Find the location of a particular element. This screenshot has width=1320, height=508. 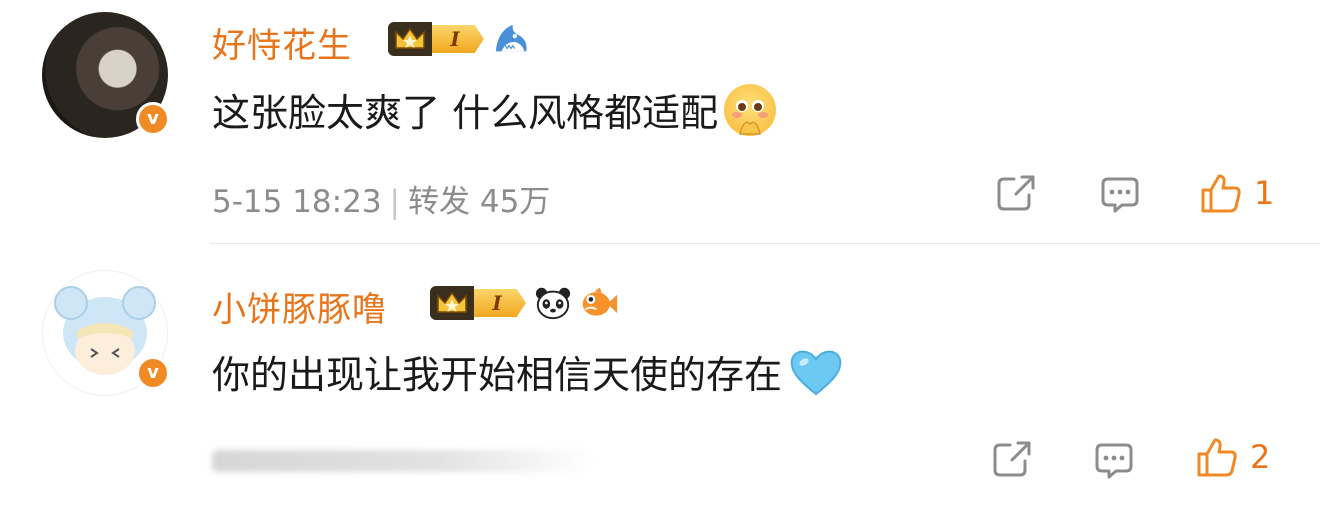

comment-text: 你的出现让我开始相信天使的存在 is located at coordinates (528, 371).